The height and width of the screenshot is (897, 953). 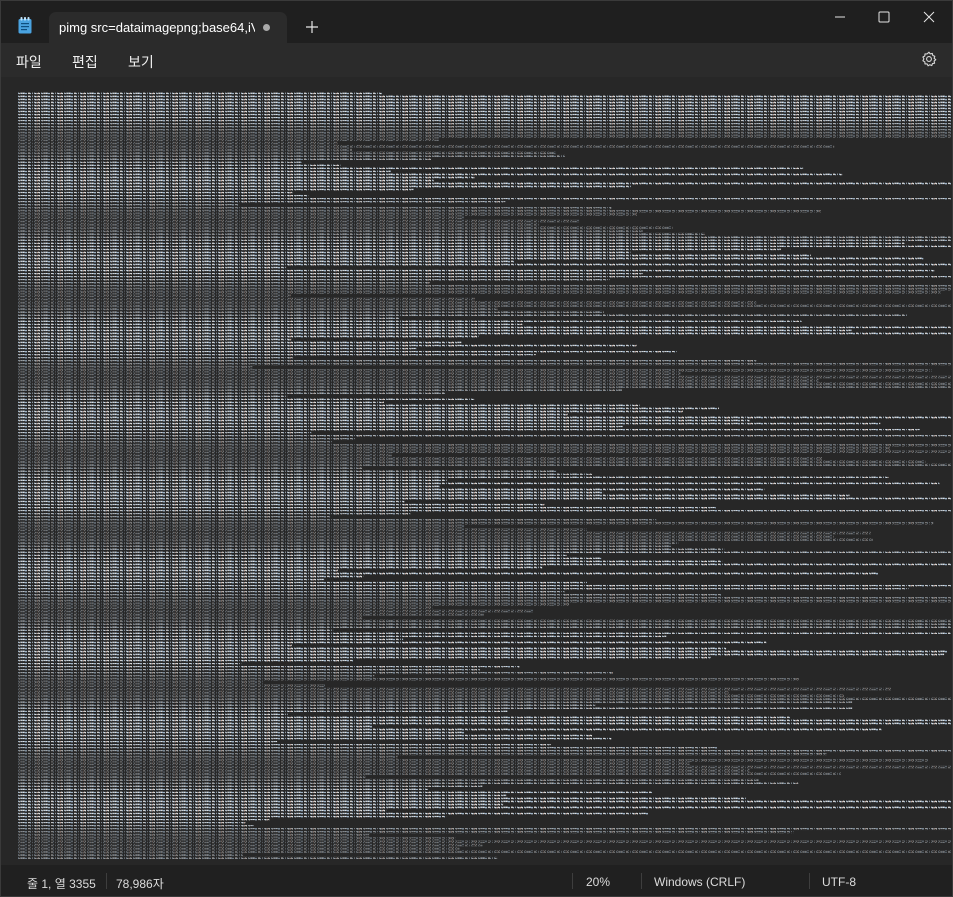 What do you see at coordinates (61, 884) in the screenshot?
I see `status-cursor-position: 줄 1, 열 3355` at bounding box center [61, 884].